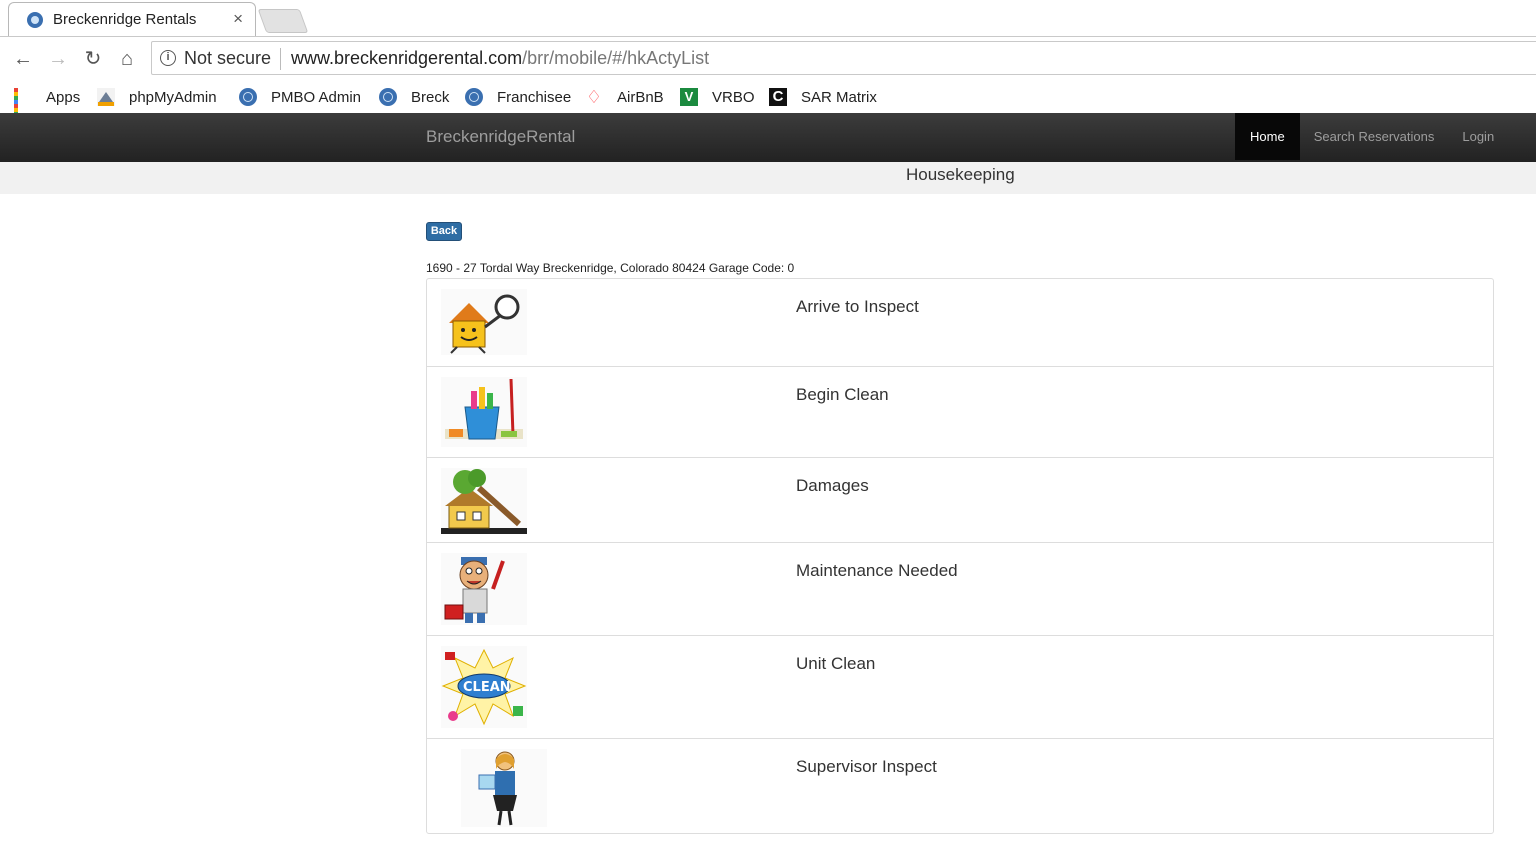 The width and height of the screenshot is (1536, 864). What do you see at coordinates (93, 59) in the screenshot?
I see `reload-icon: ↻` at bounding box center [93, 59].